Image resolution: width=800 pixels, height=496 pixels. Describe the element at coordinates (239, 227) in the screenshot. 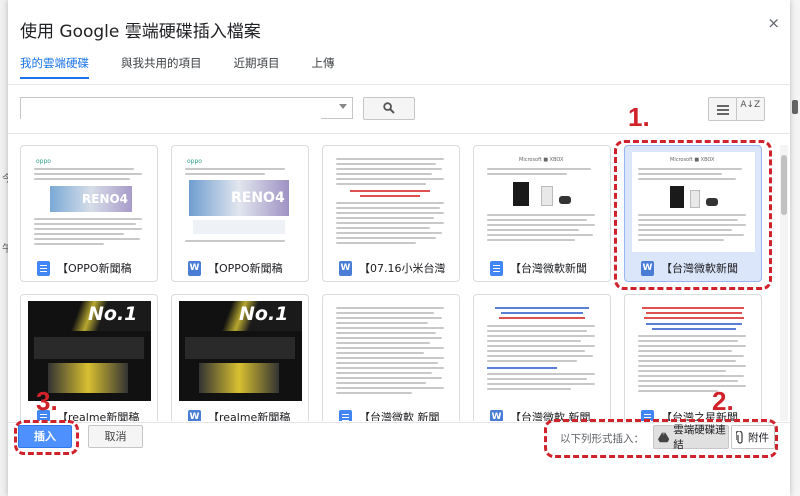

I see `product-image` at that location.